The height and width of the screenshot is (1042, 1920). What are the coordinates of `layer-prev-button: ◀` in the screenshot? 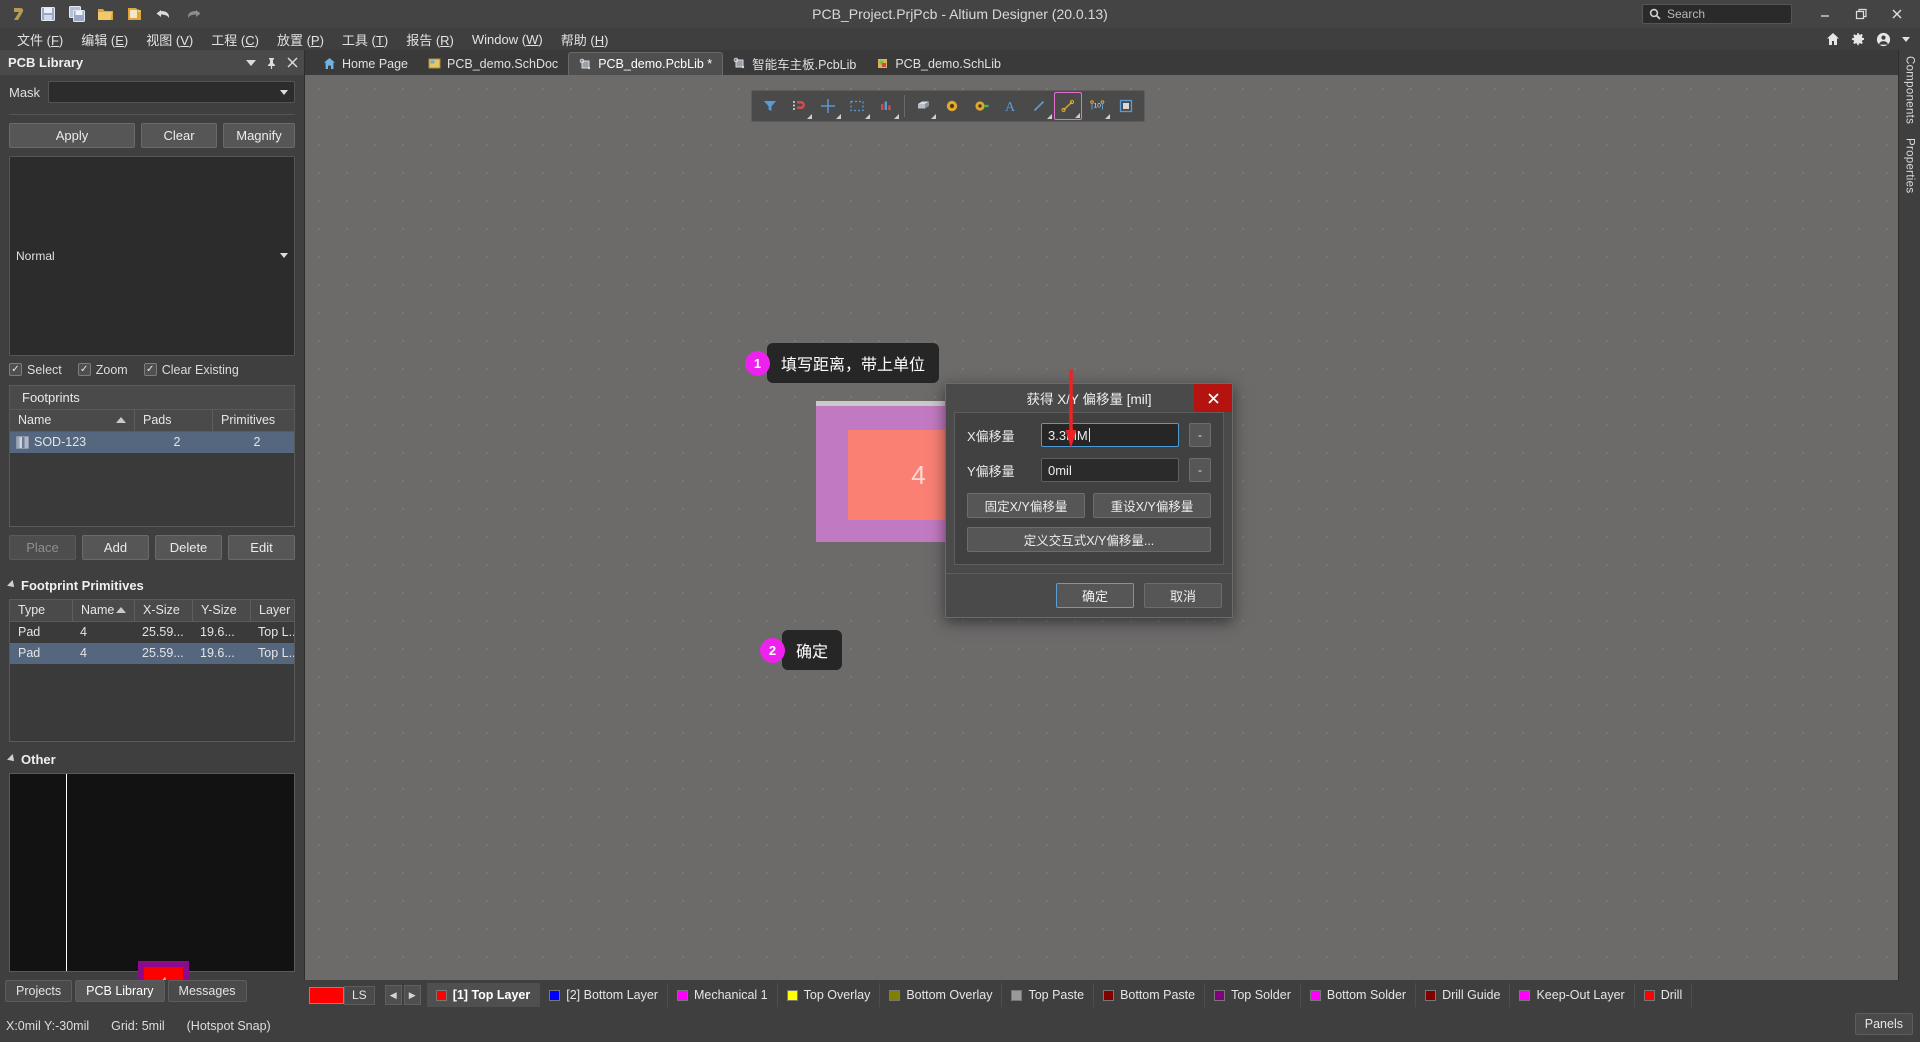 It's located at (393, 995).